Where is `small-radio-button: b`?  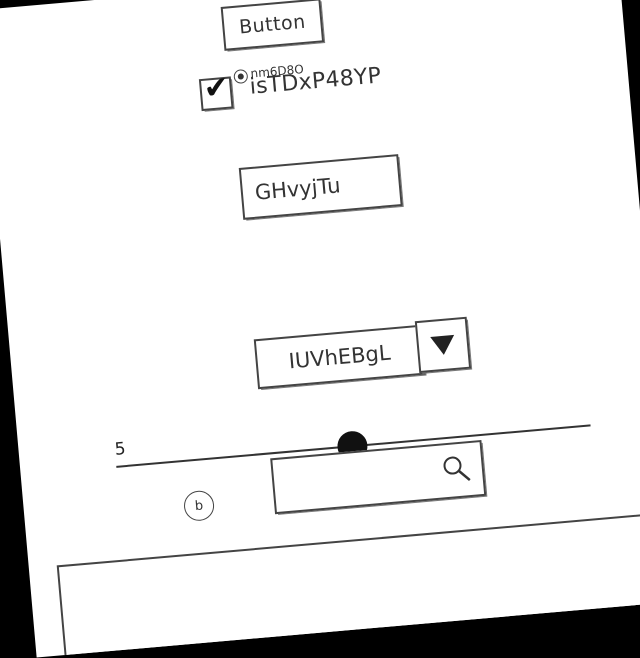 small-radio-button: b is located at coordinates (199, 506).